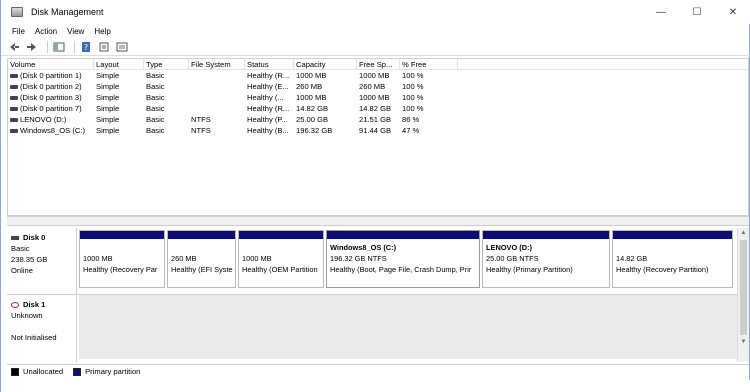 This screenshot has height=392, width=750. I want to click on cell-volume: Windows8_OS (C:), so click(51, 130).